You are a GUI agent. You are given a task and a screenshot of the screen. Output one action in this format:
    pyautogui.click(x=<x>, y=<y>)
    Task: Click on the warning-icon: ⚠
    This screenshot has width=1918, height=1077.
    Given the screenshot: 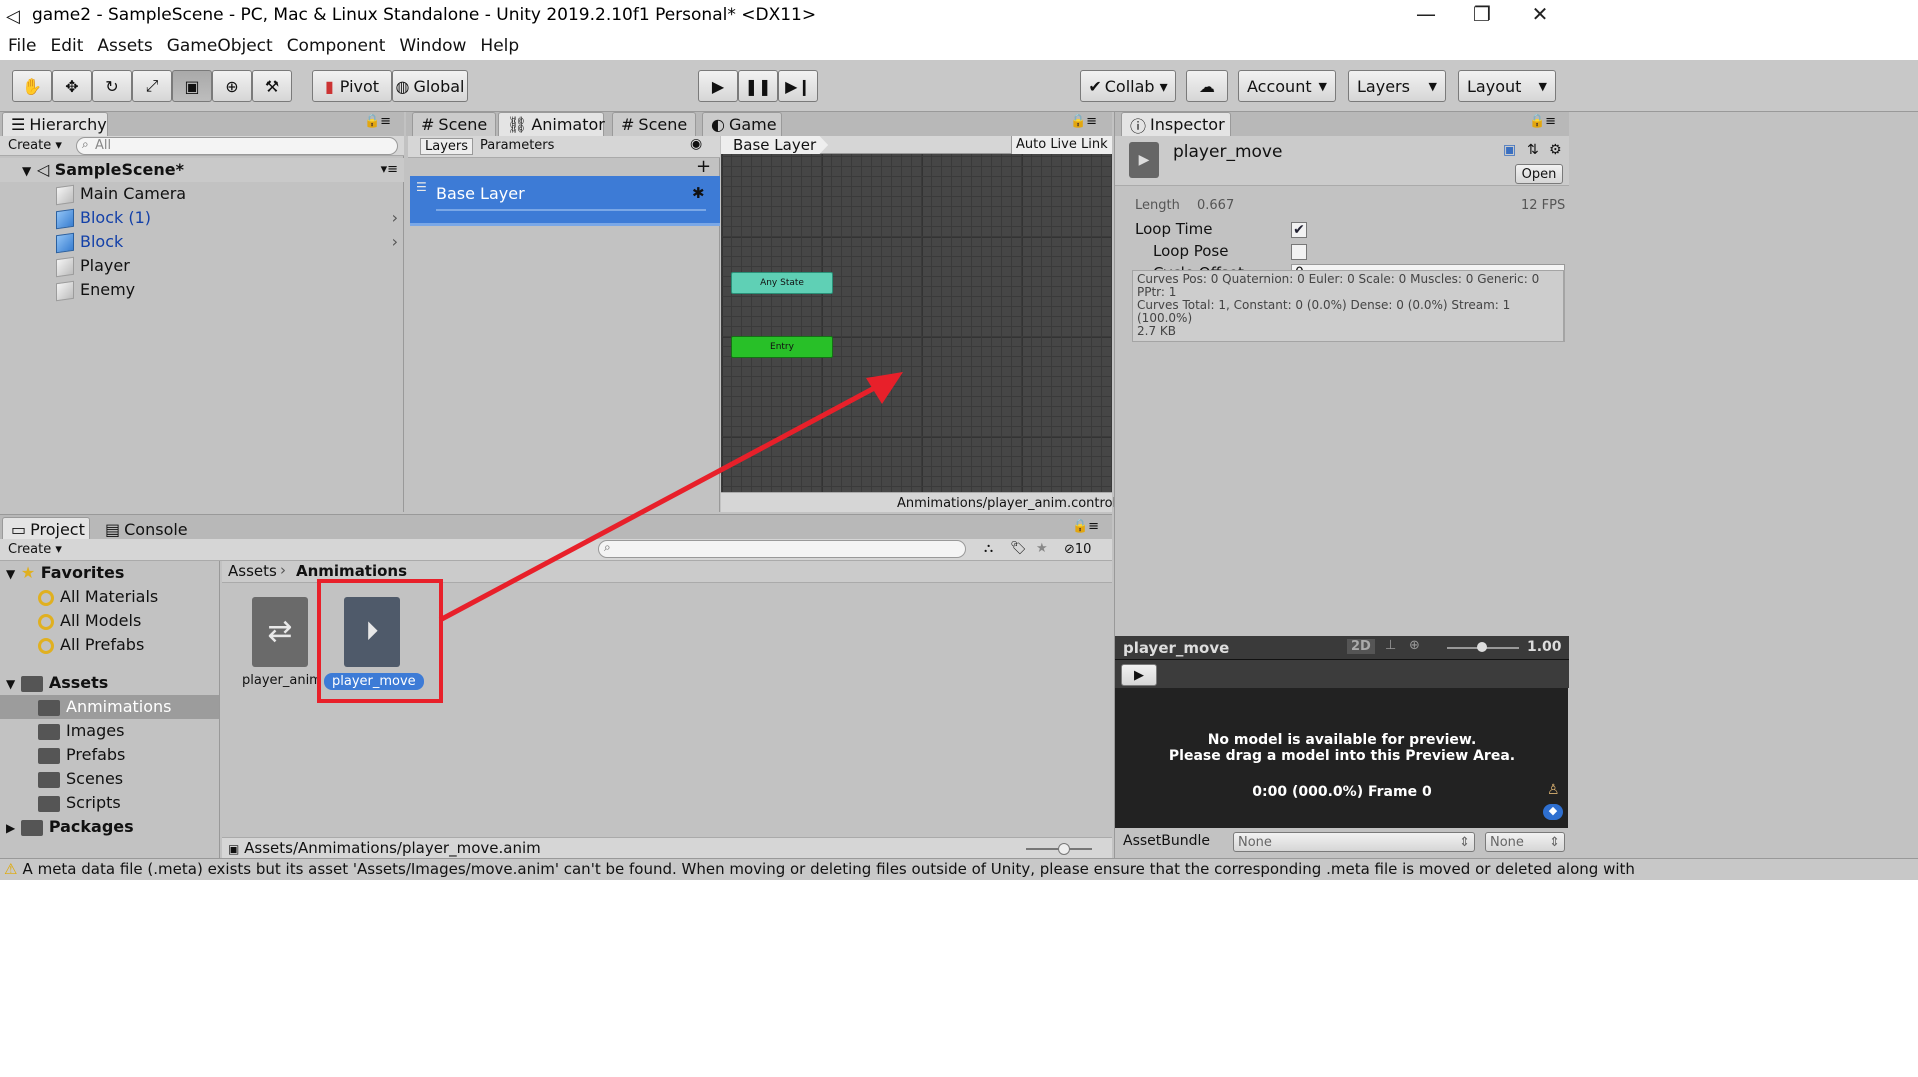 What is the action you would take?
    pyautogui.click(x=11, y=869)
    